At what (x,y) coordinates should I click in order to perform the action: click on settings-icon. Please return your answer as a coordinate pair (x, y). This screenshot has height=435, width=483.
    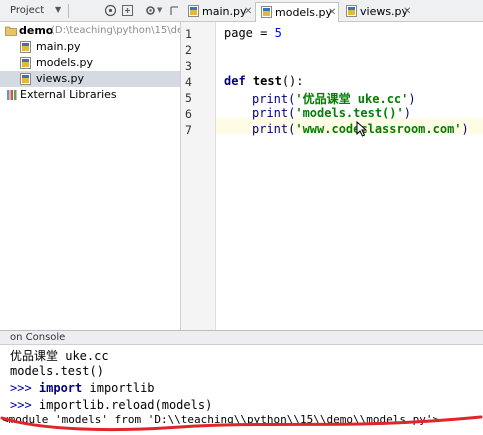
    Looking at the image, I should click on (127, 10).